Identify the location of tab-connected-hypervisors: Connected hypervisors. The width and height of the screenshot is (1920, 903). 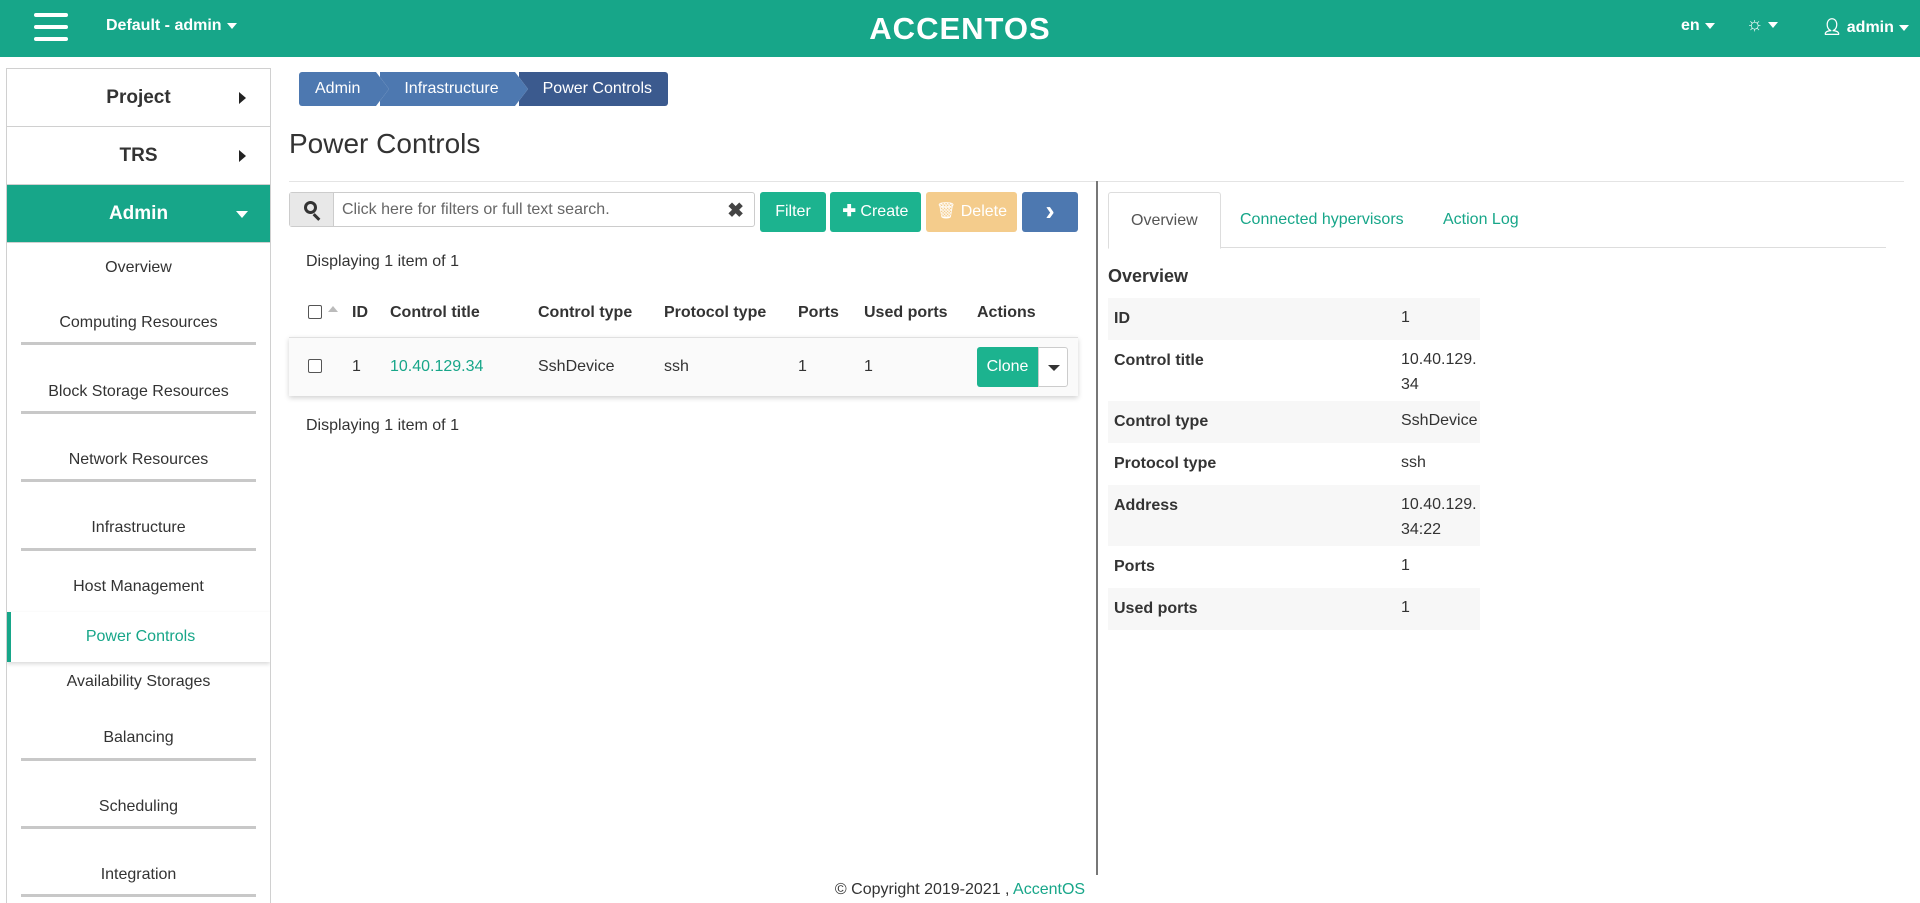
(1322, 220).